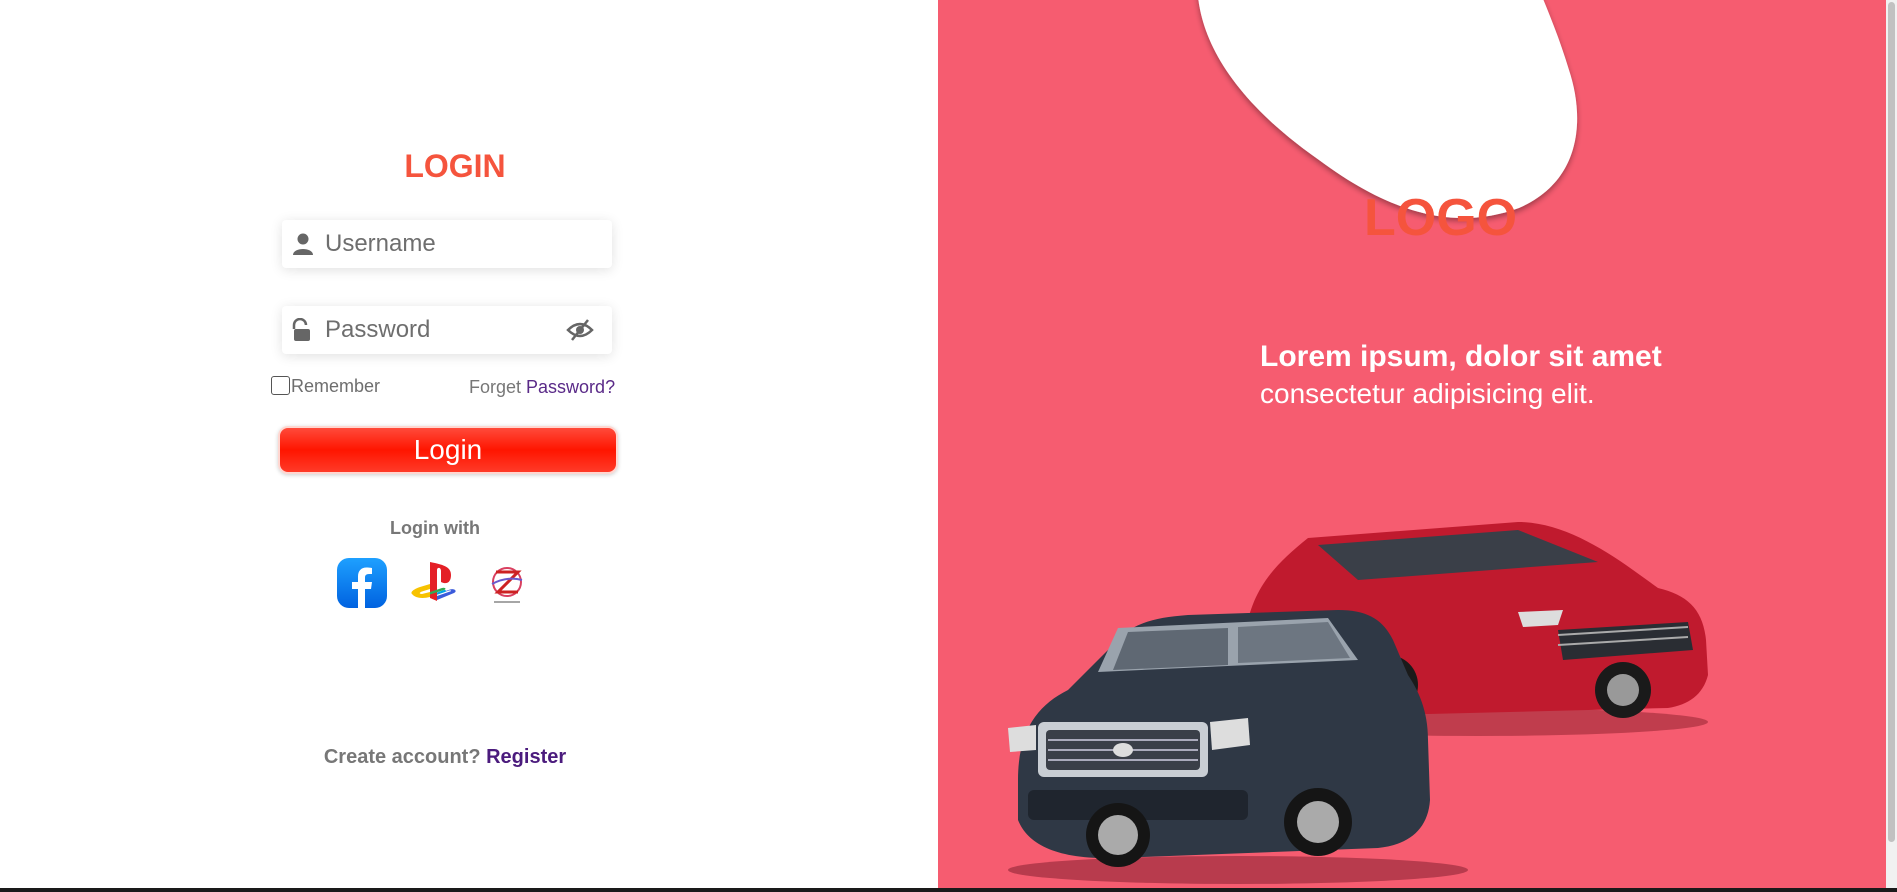 Image resolution: width=1897 pixels, height=892 pixels. Describe the element at coordinates (498, 387) in the screenshot. I see `forget-prefix: Forget` at that location.